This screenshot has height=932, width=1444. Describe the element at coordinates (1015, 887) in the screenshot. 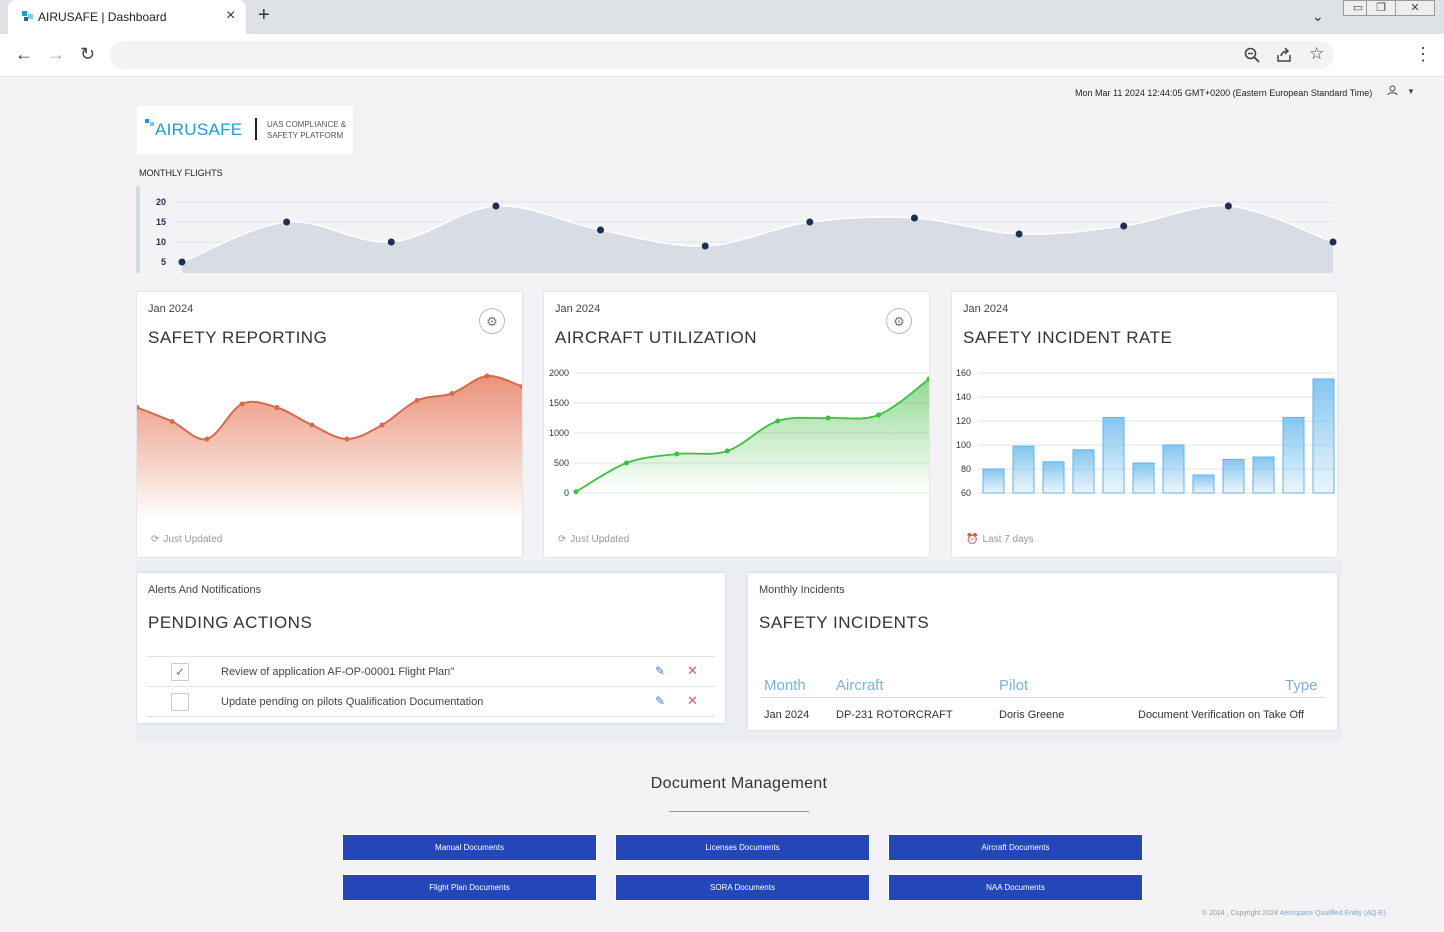

I see `naa-documents-button: NAA Documents` at that location.